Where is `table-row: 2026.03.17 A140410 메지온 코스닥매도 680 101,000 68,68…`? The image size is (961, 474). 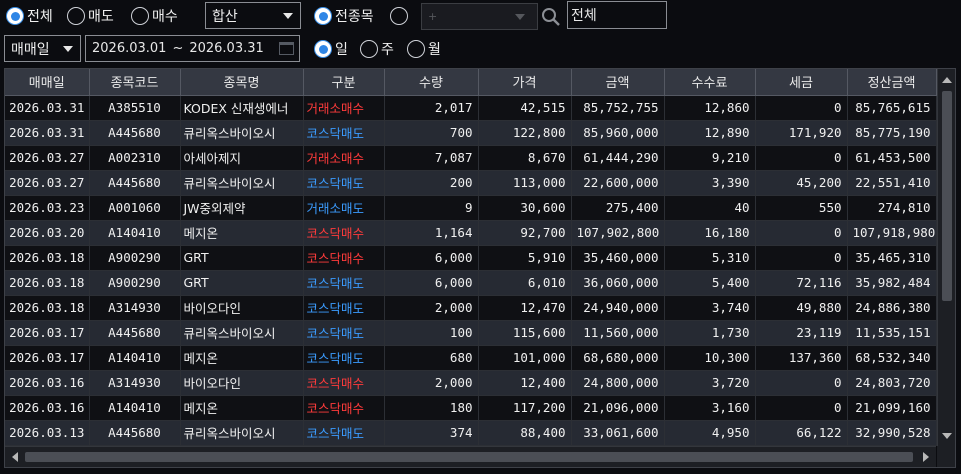
table-row: 2026.03.17 A140410 메지온 코스닥매도 680 101,000 68,68… is located at coordinates (471, 358).